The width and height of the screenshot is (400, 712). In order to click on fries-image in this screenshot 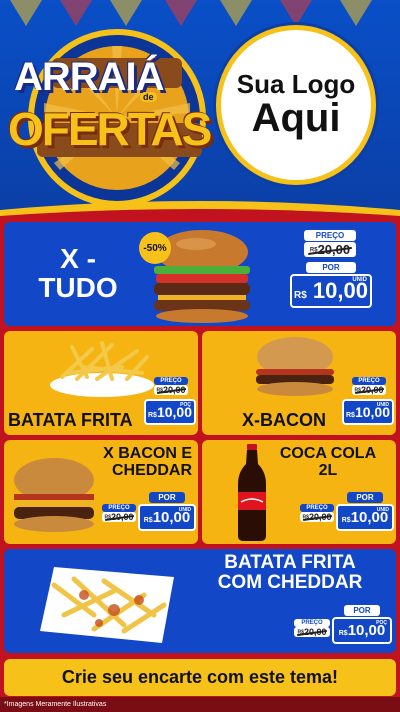, I will do `click(102, 369)`.